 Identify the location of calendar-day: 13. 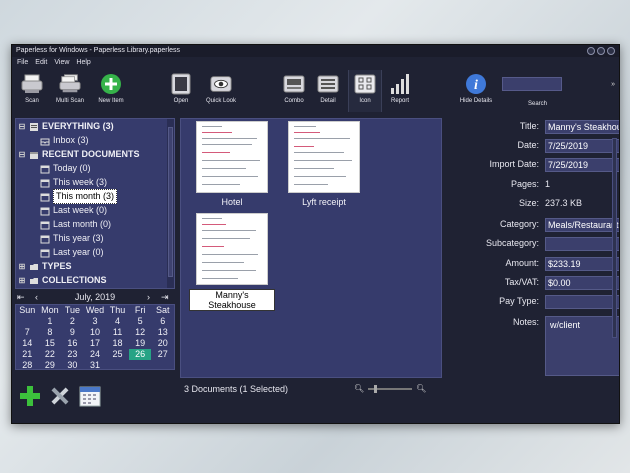
(162, 332).